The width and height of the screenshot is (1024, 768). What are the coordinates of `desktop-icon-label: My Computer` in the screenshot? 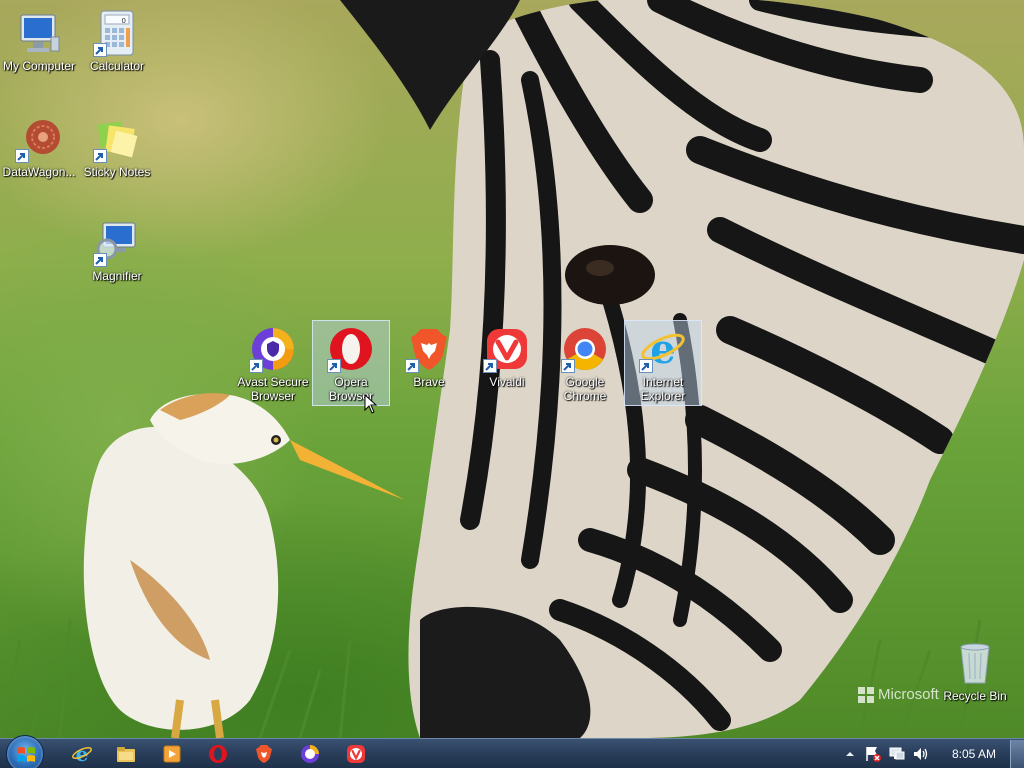 It's located at (39, 66).